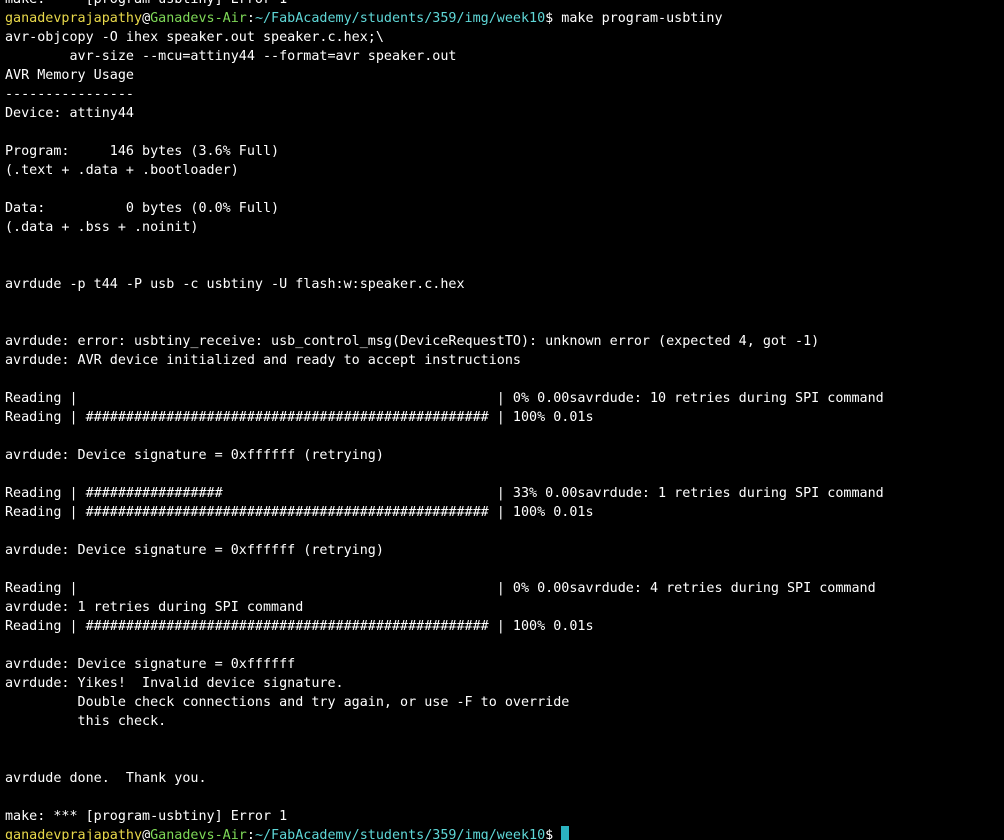 The image size is (1004, 840). What do you see at coordinates (122, 170) in the screenshot?
I see `output-line: (.text + .data + .bootloader)` at bounding box center [122, 170].